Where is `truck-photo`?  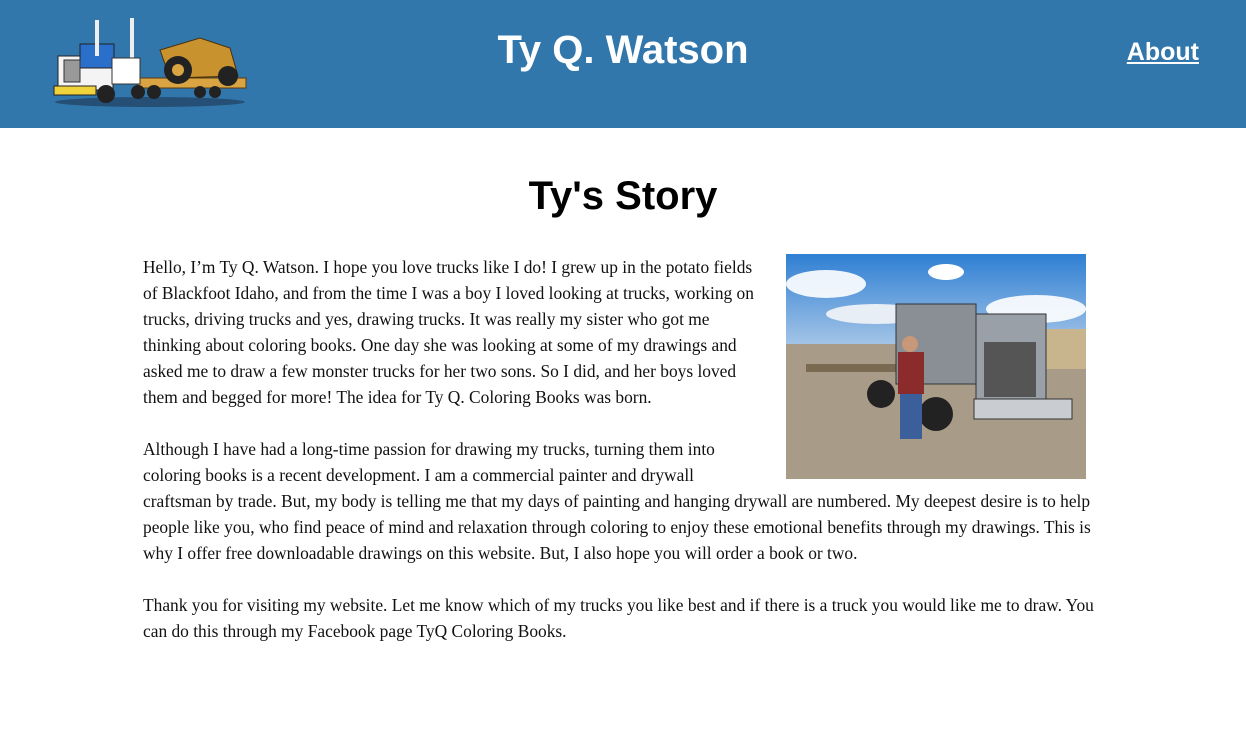
truck-photo is located at coordinates (936, 366).